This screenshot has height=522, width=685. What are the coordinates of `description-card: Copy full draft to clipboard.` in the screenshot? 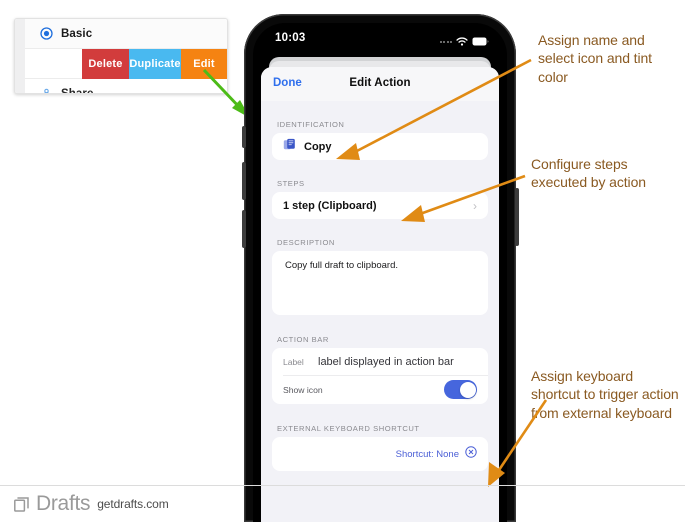 It's located at (380, 283).